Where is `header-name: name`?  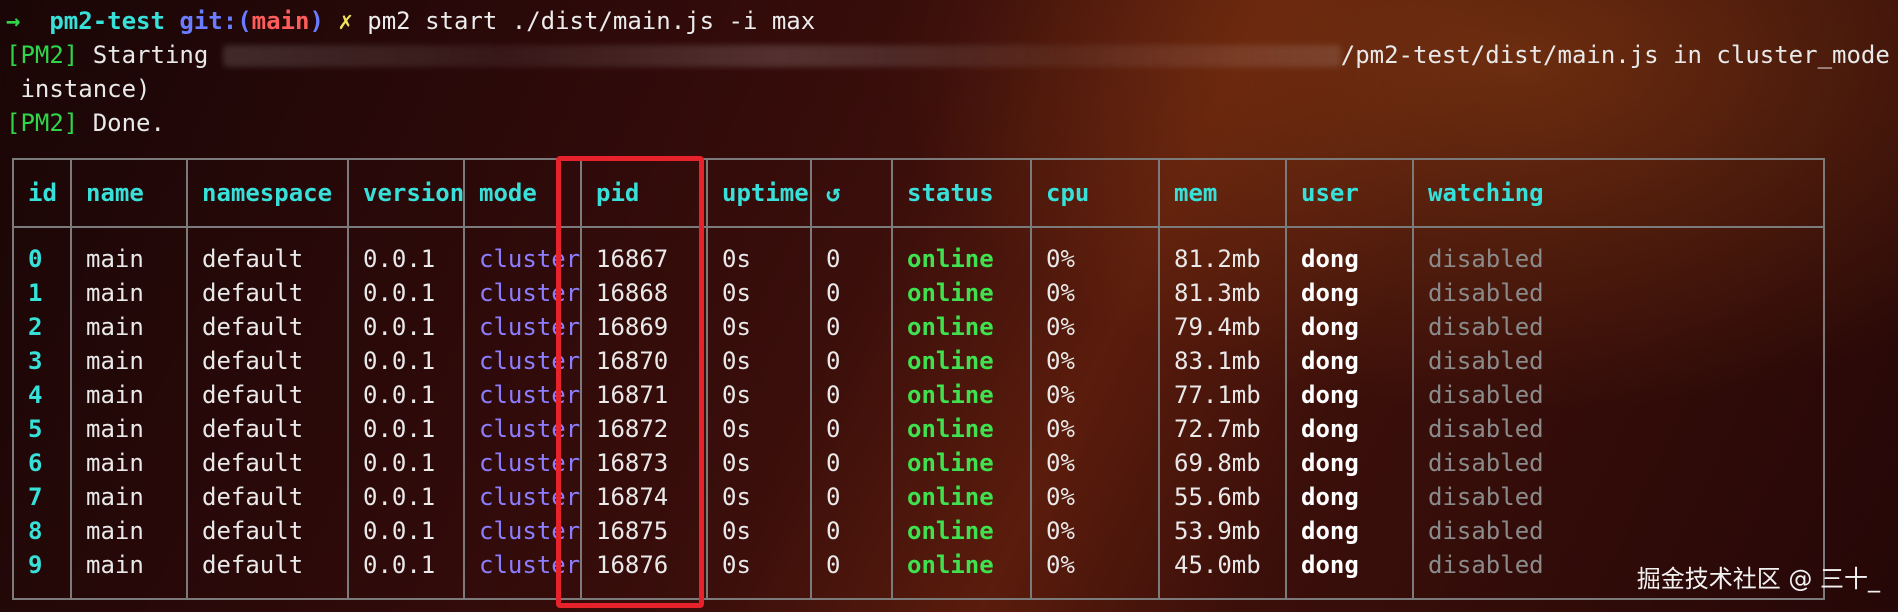 header-name: name is located at coordinates (115, 193).